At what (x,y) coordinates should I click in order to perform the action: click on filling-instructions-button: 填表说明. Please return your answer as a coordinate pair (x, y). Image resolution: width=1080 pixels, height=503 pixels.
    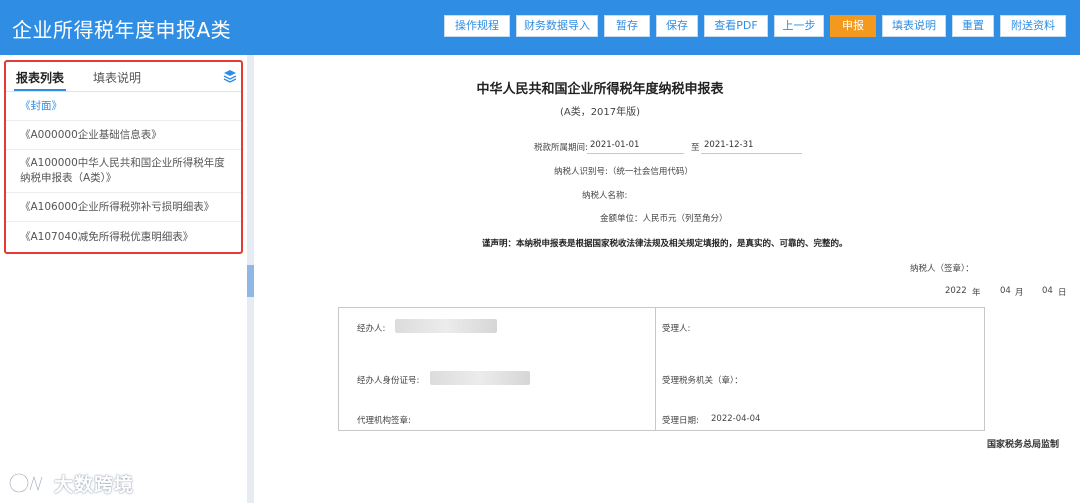
    Looking at the image, I should click on (914, 26).